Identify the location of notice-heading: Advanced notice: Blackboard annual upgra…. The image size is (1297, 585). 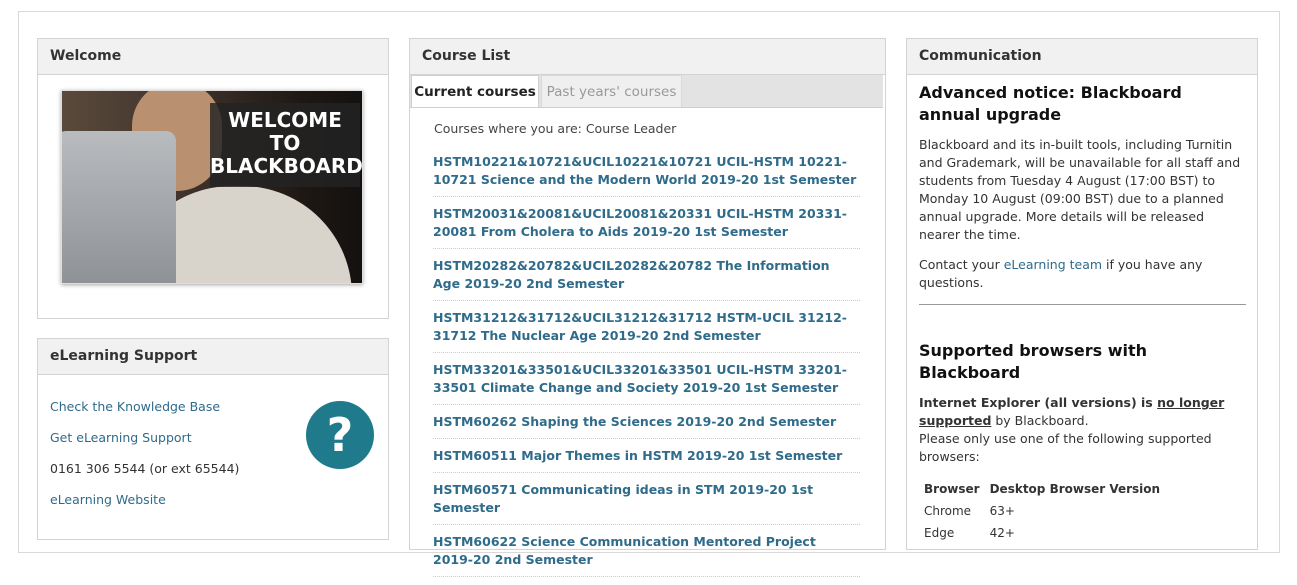
(1050, 103).